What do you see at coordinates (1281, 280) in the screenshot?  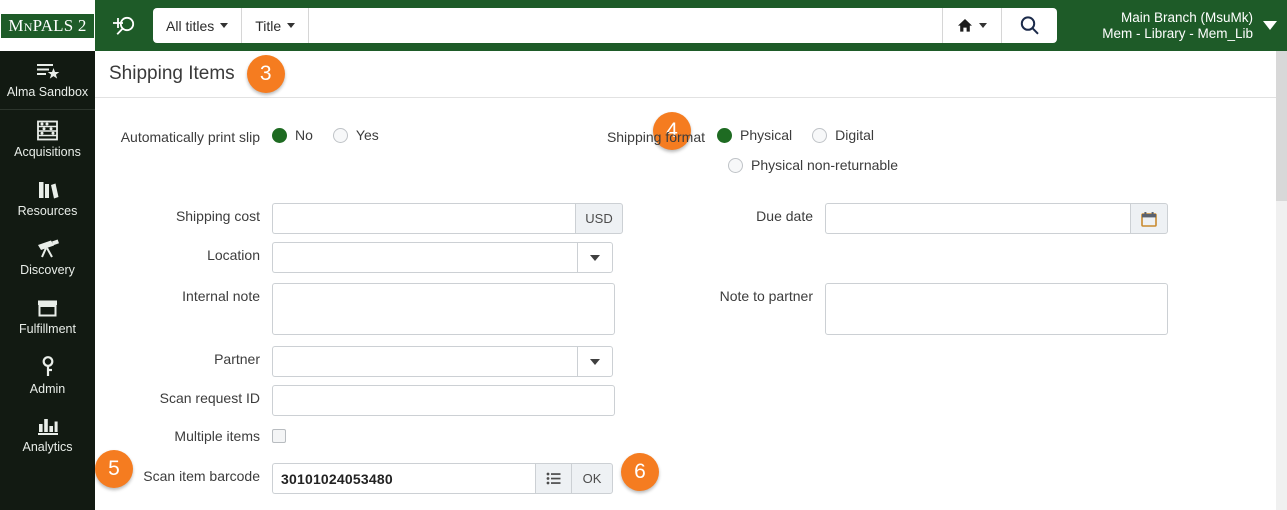 I see `page-scrollbar` at bounding box center [1281, 280].